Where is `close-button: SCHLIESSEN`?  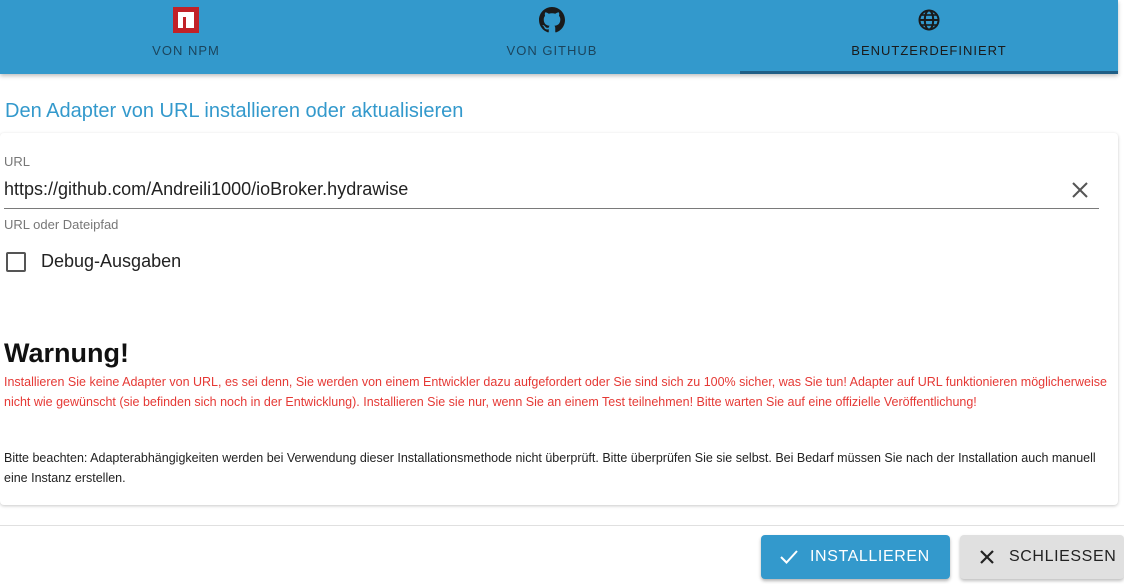
close-button: SCHLIESSEN is located at coordinates (1042, 557).